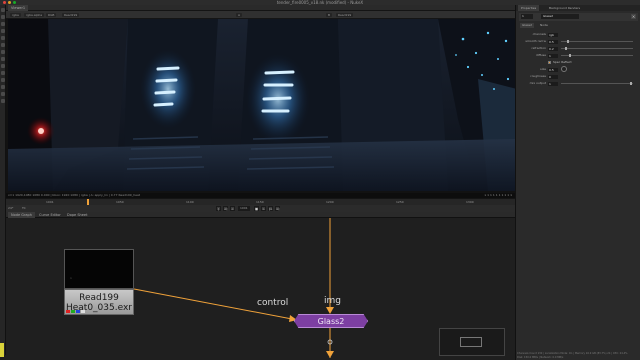 The image size is (640, 360). I want to click on toolbar-indicator, so click(2, 350).